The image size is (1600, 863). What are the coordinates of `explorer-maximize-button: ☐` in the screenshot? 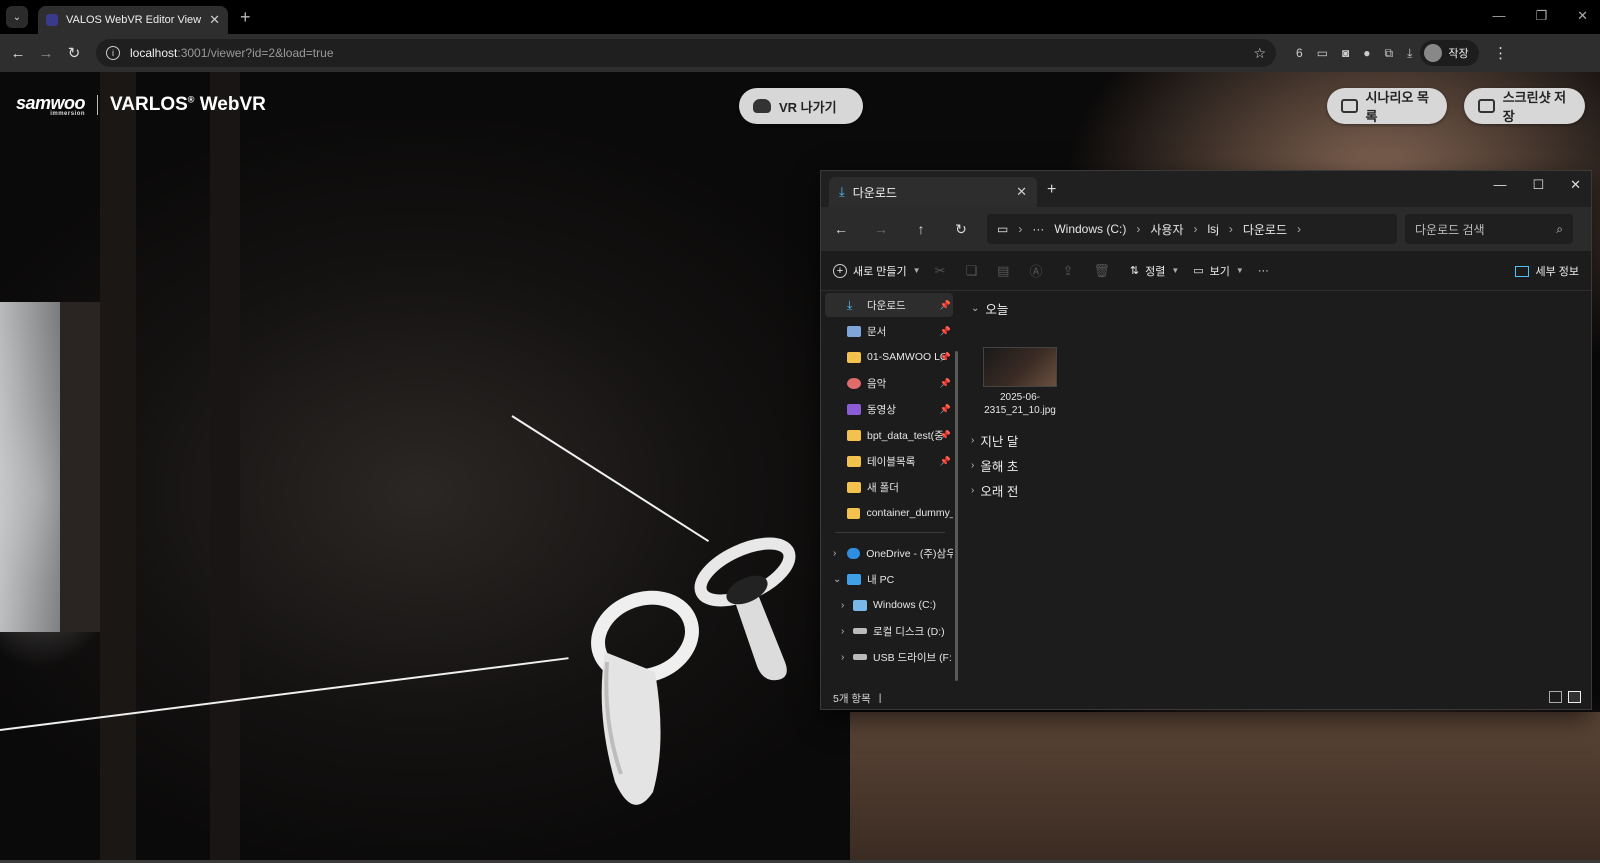 It's located at (1538, 185).